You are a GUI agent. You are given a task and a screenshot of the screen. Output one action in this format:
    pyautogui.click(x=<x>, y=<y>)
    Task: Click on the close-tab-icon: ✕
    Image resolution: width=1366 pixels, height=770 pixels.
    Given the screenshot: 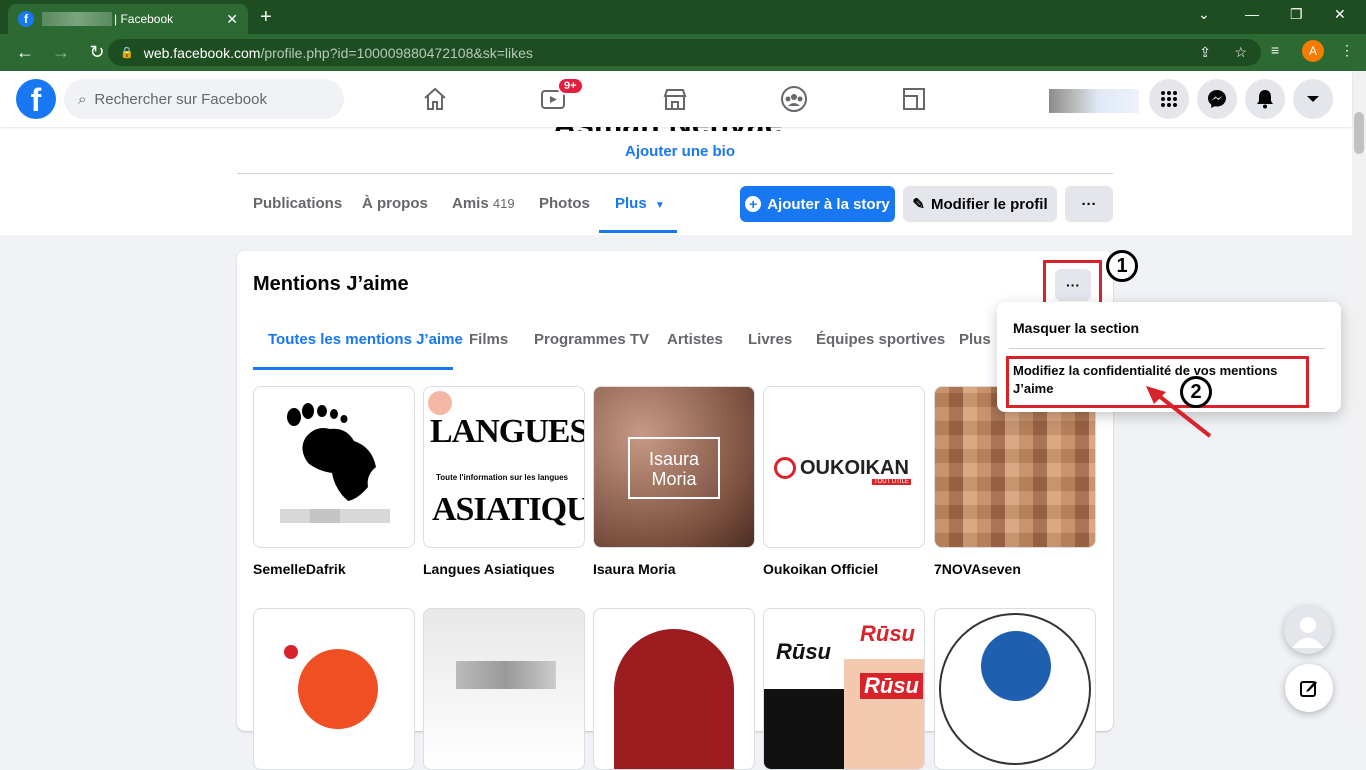 What is the action you would take?
    pyautogui.click(x=232, y=19)
    